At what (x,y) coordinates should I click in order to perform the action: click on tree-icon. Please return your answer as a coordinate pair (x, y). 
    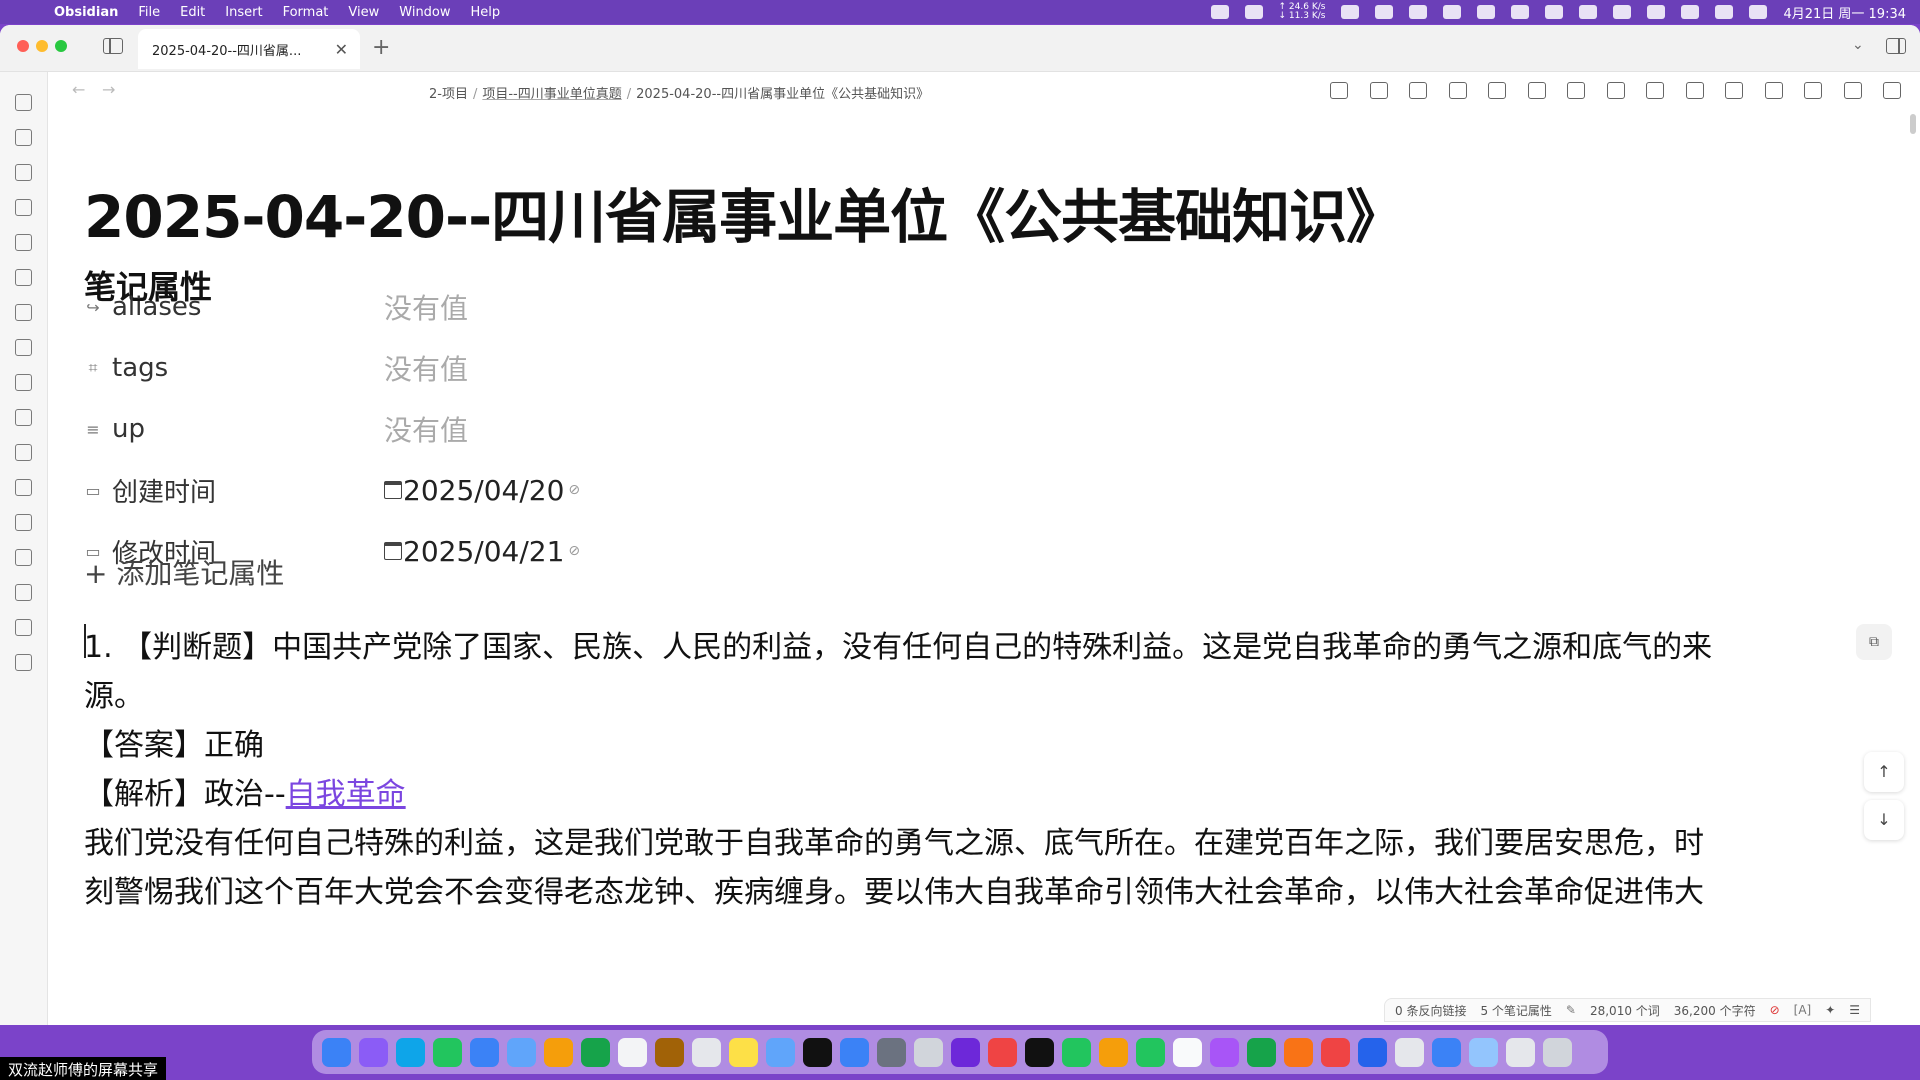
    Looking at the image, I should click on (1694, 90).